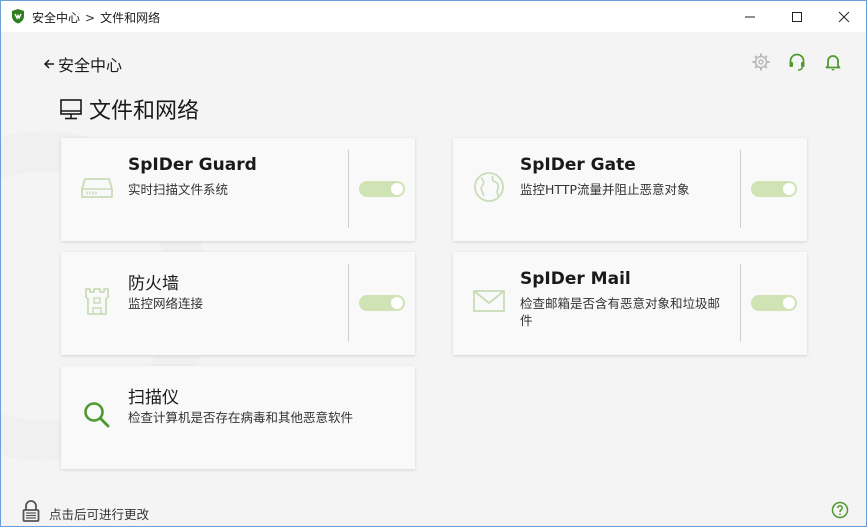 The image size is (867, 527). What do you see at coordinates (620, 312) in the screenshot?
I see `card-description: 检查邮箱是否含有恶意对象和垃圾邮件` at bounding box center [620, 312].